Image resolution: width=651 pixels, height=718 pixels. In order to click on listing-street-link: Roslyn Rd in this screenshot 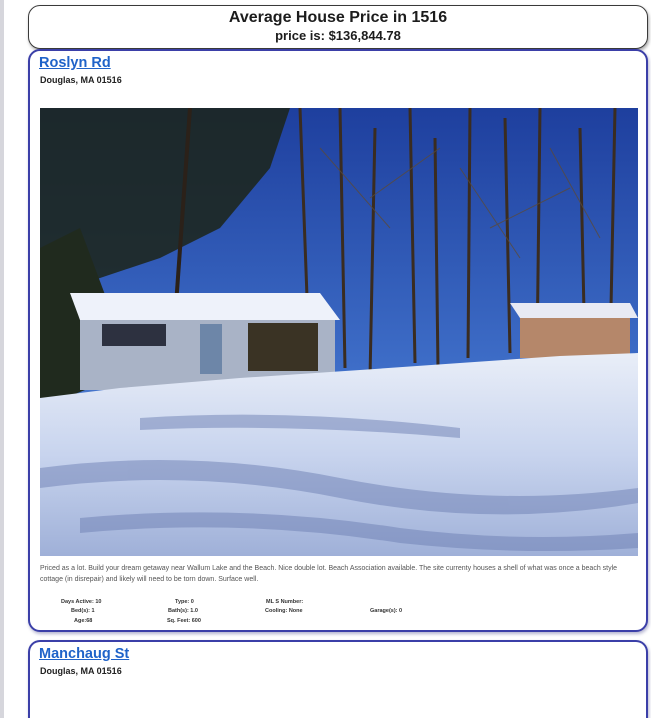, I will do `click(75, 63)`.